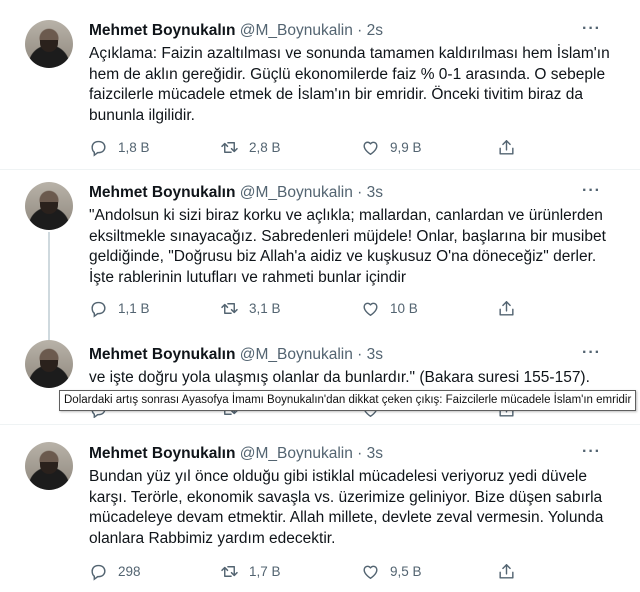 This screenshot has width=640, height=592. Describe the element at coordinates (142, 115) in the screenshot. I see `tweet-text-line: bununla ilgilidir.` at that location.